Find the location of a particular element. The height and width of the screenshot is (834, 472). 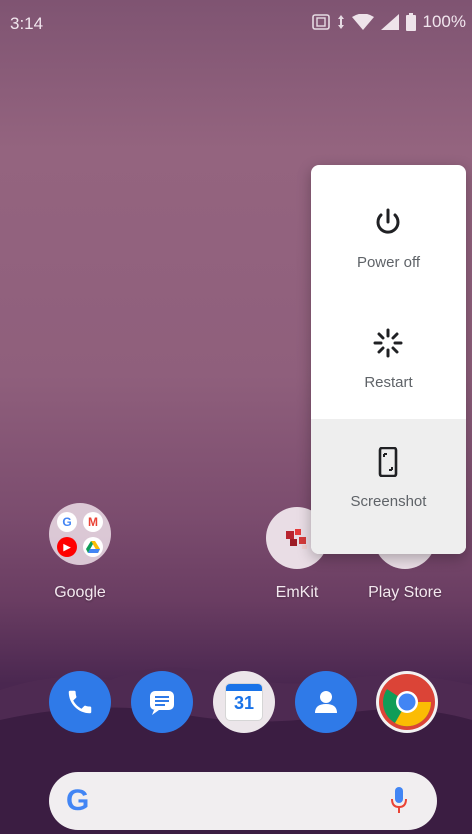

restart-button: Restart is located at coordinates (388, 343).